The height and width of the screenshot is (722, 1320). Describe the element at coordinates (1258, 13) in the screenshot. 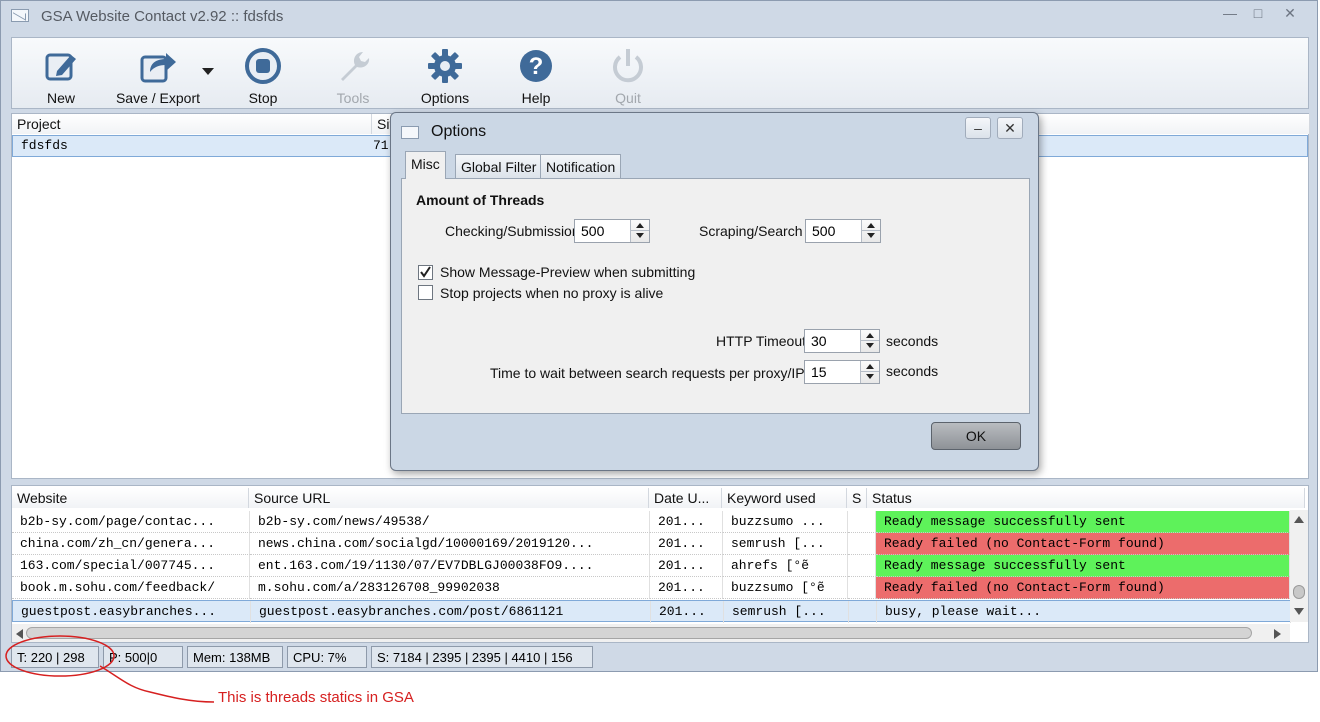

I see `maximize-button: □` at that location.